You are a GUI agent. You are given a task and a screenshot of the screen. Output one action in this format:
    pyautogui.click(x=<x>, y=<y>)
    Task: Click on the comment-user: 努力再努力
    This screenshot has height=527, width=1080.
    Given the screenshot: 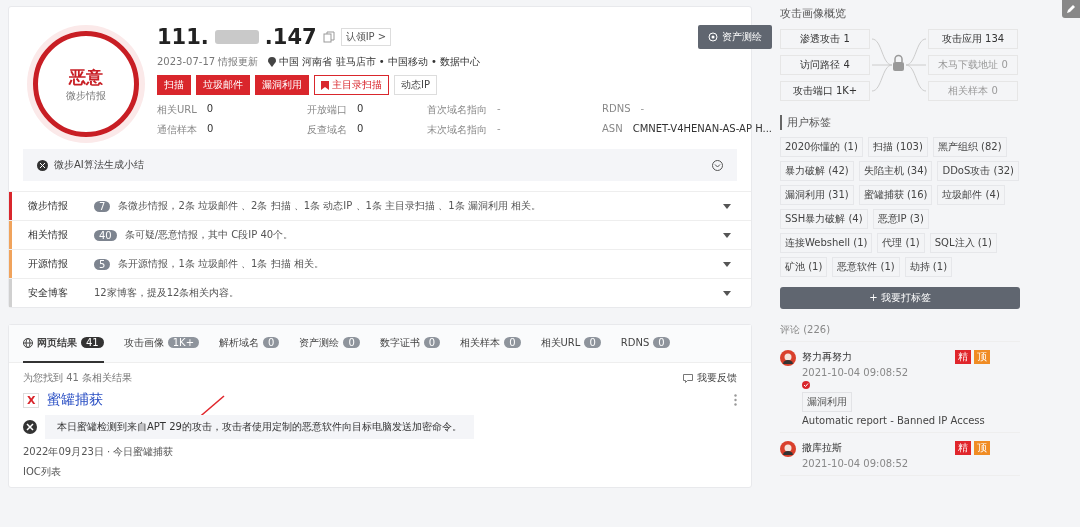 What is the action you would take?
    pyautogui.click(x=827, y=357)
    